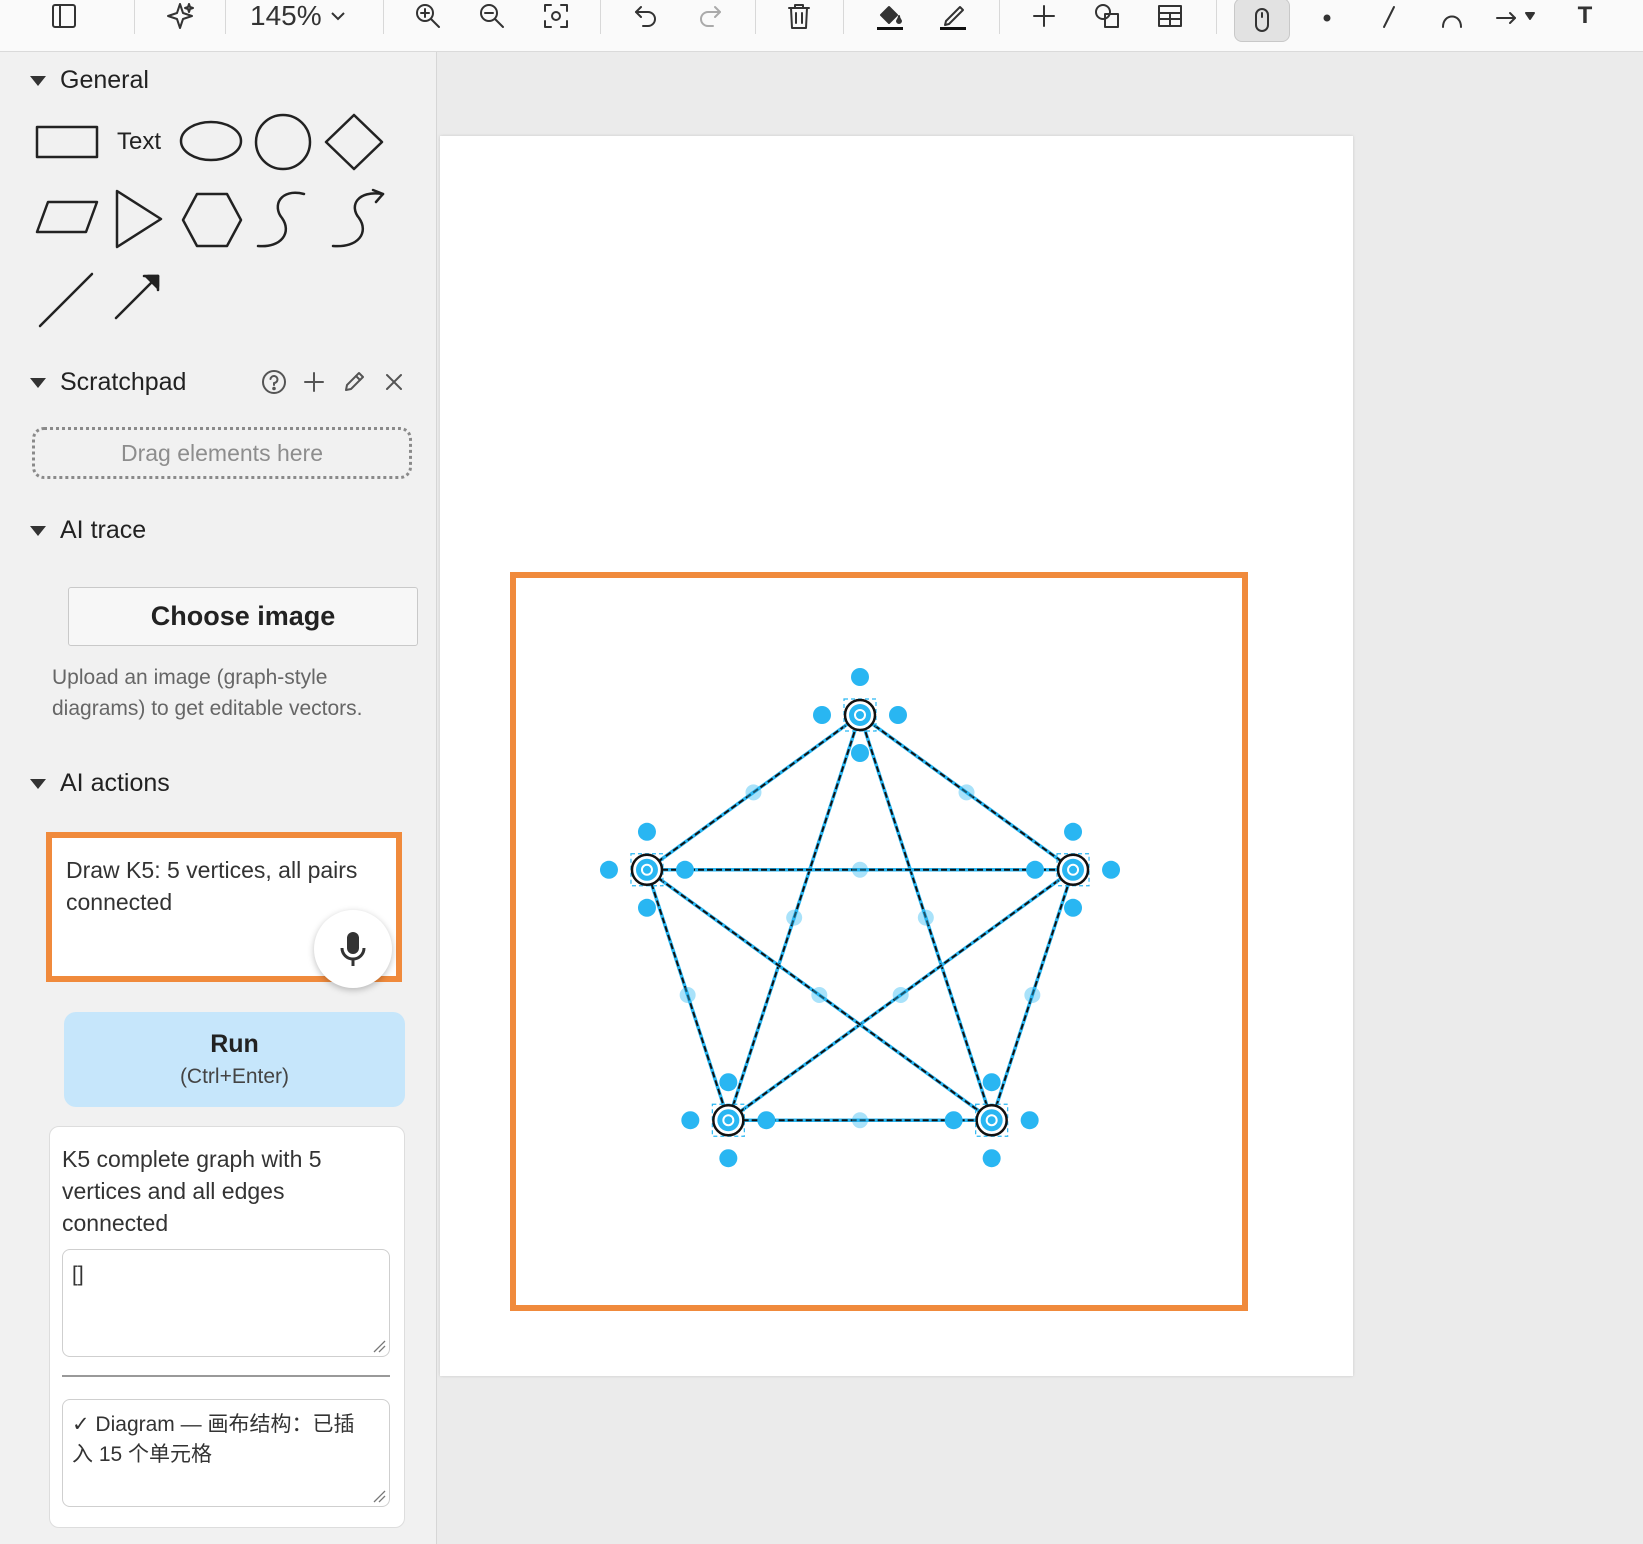  I want to click on vertex-handles, so click(860, 918).